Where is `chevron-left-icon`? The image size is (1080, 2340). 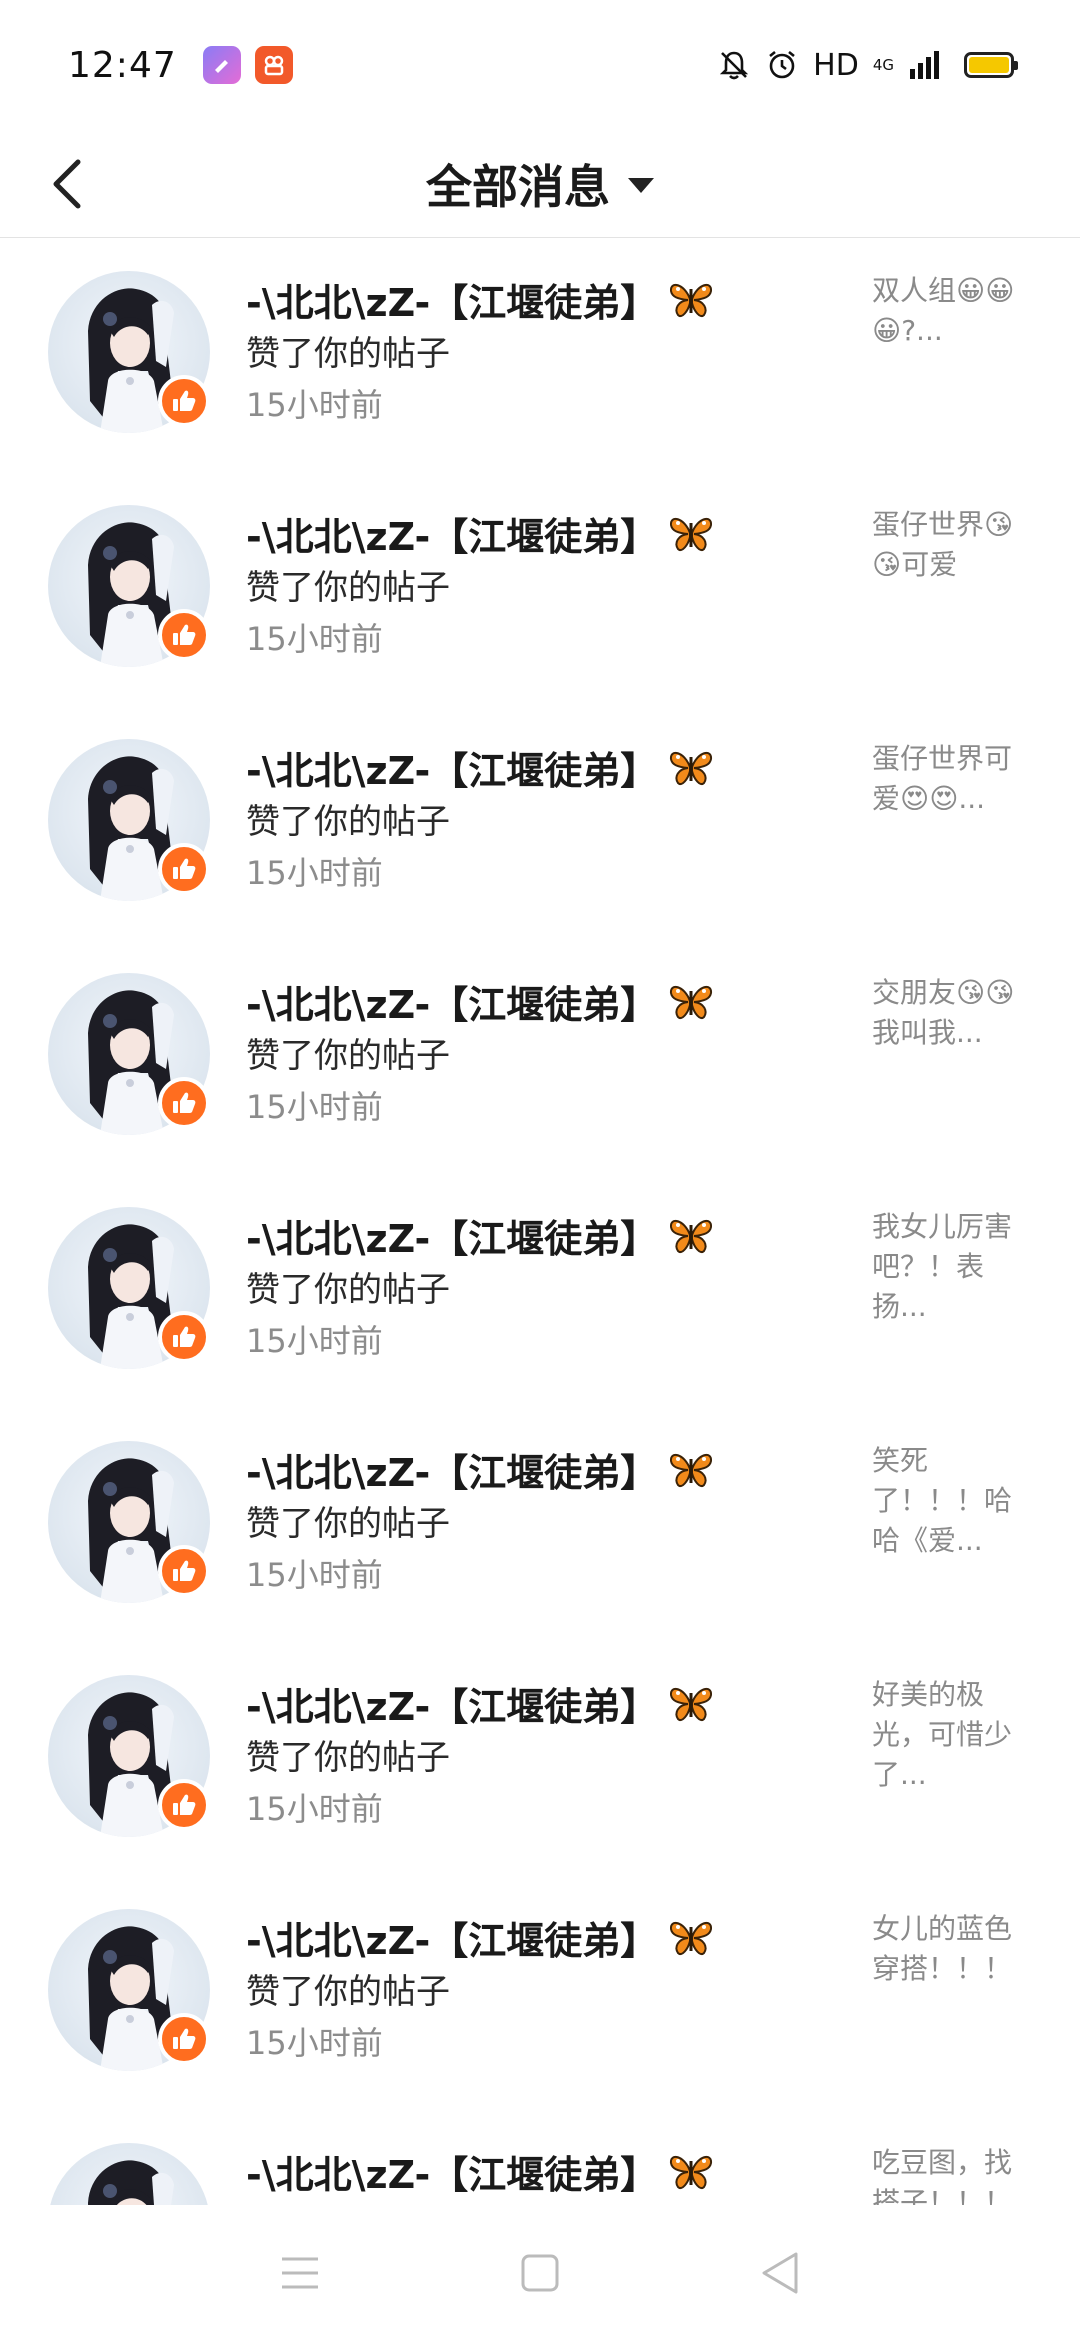 chevron-left-icon is located at coordinates (67, 184).